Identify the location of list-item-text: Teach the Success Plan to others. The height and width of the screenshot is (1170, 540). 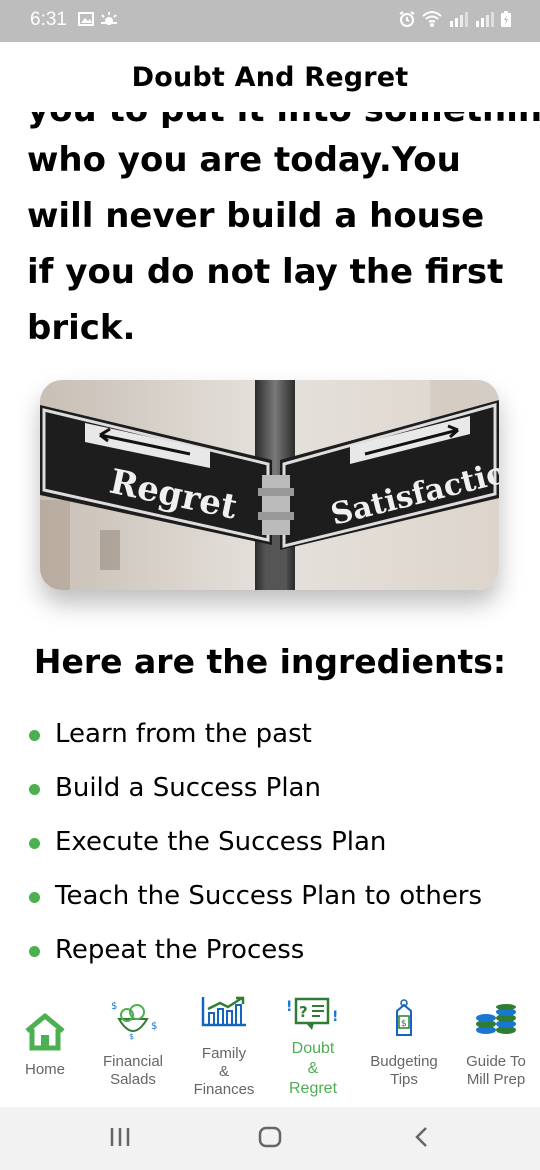
(269, 896).